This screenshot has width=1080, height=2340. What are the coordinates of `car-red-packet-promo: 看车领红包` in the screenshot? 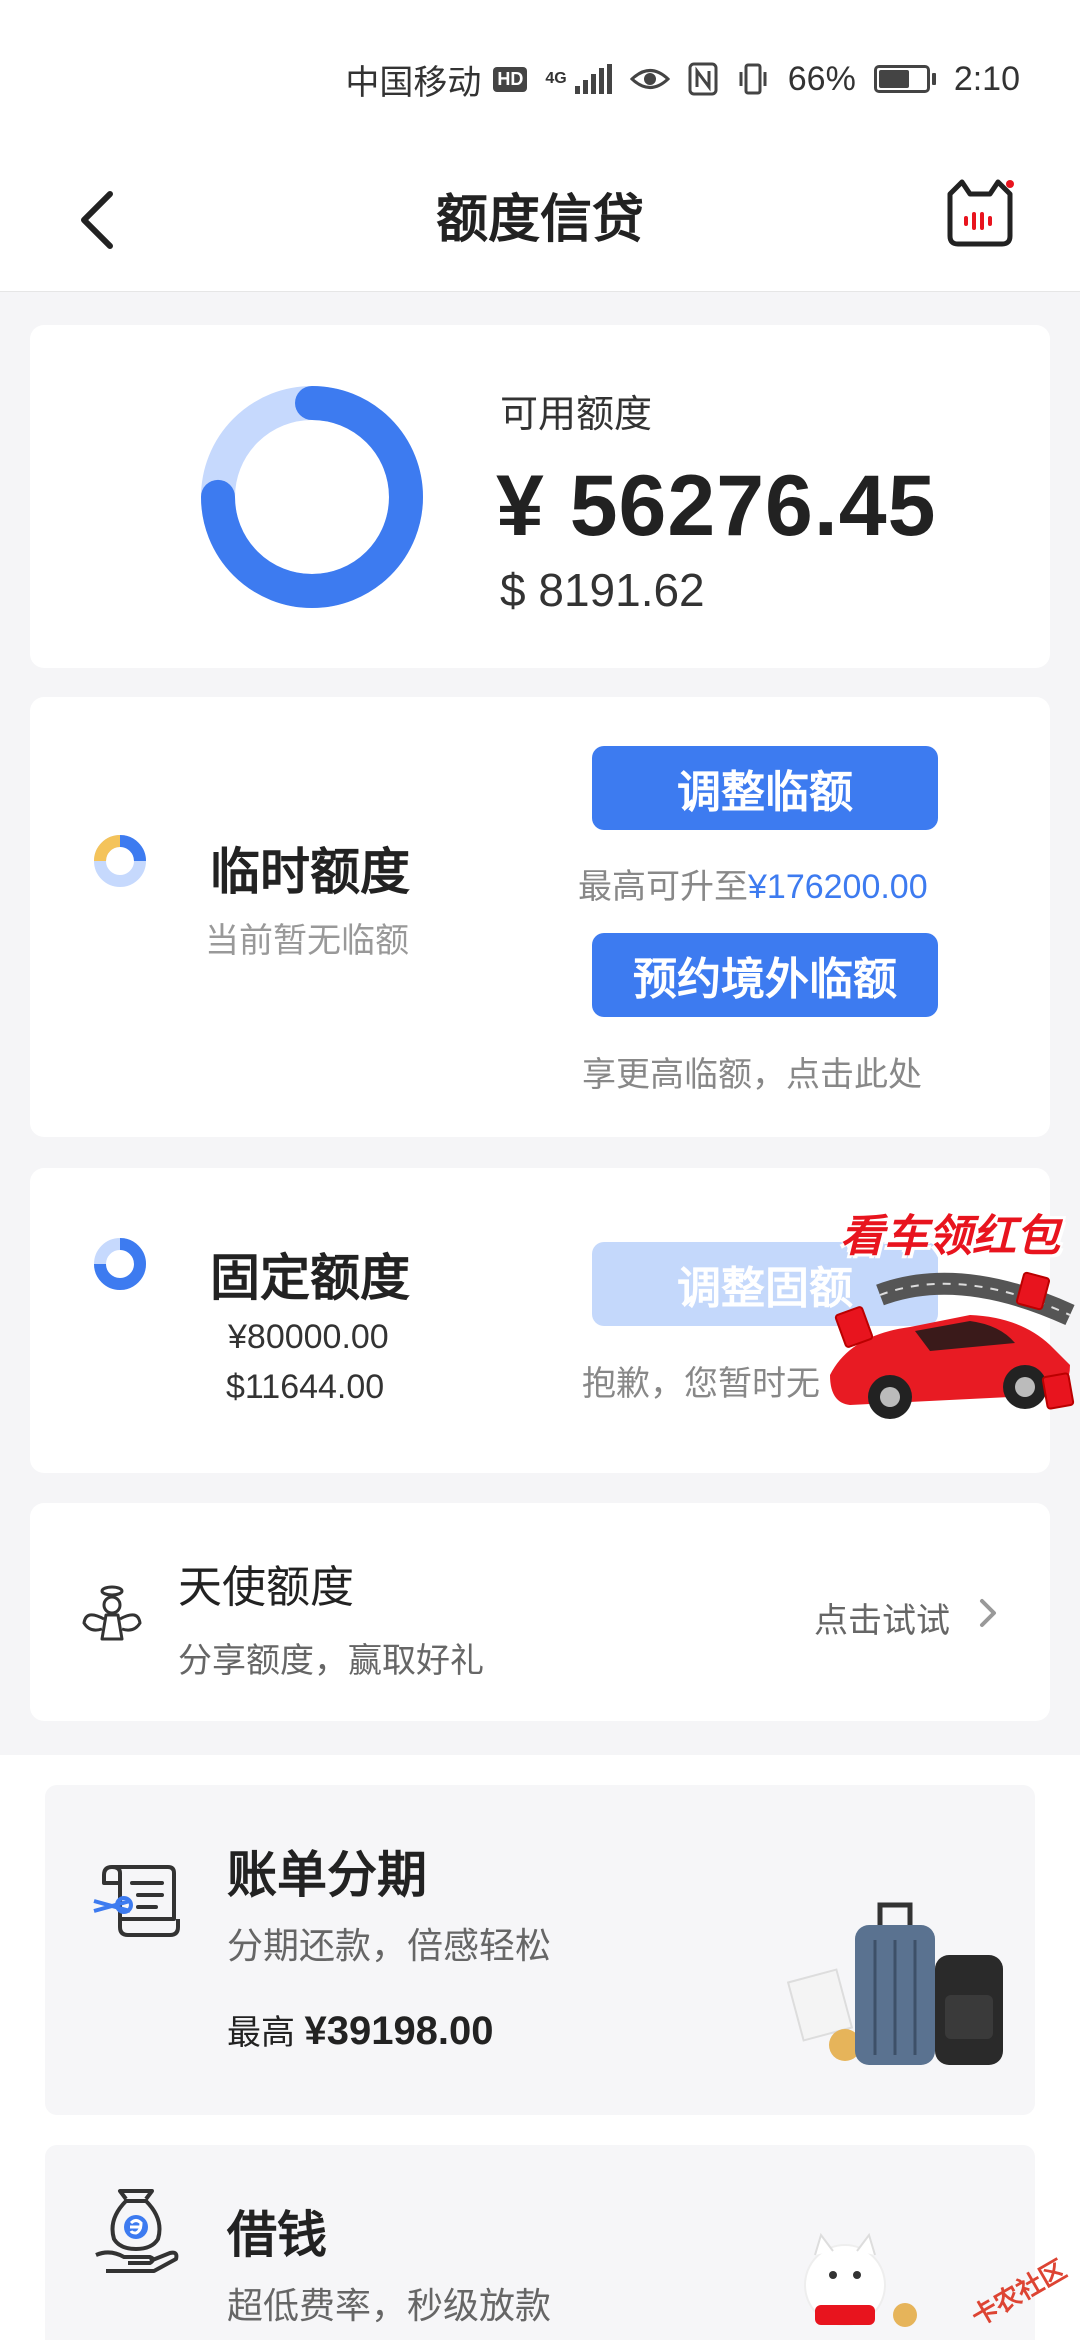 It's located at (950, 1320).